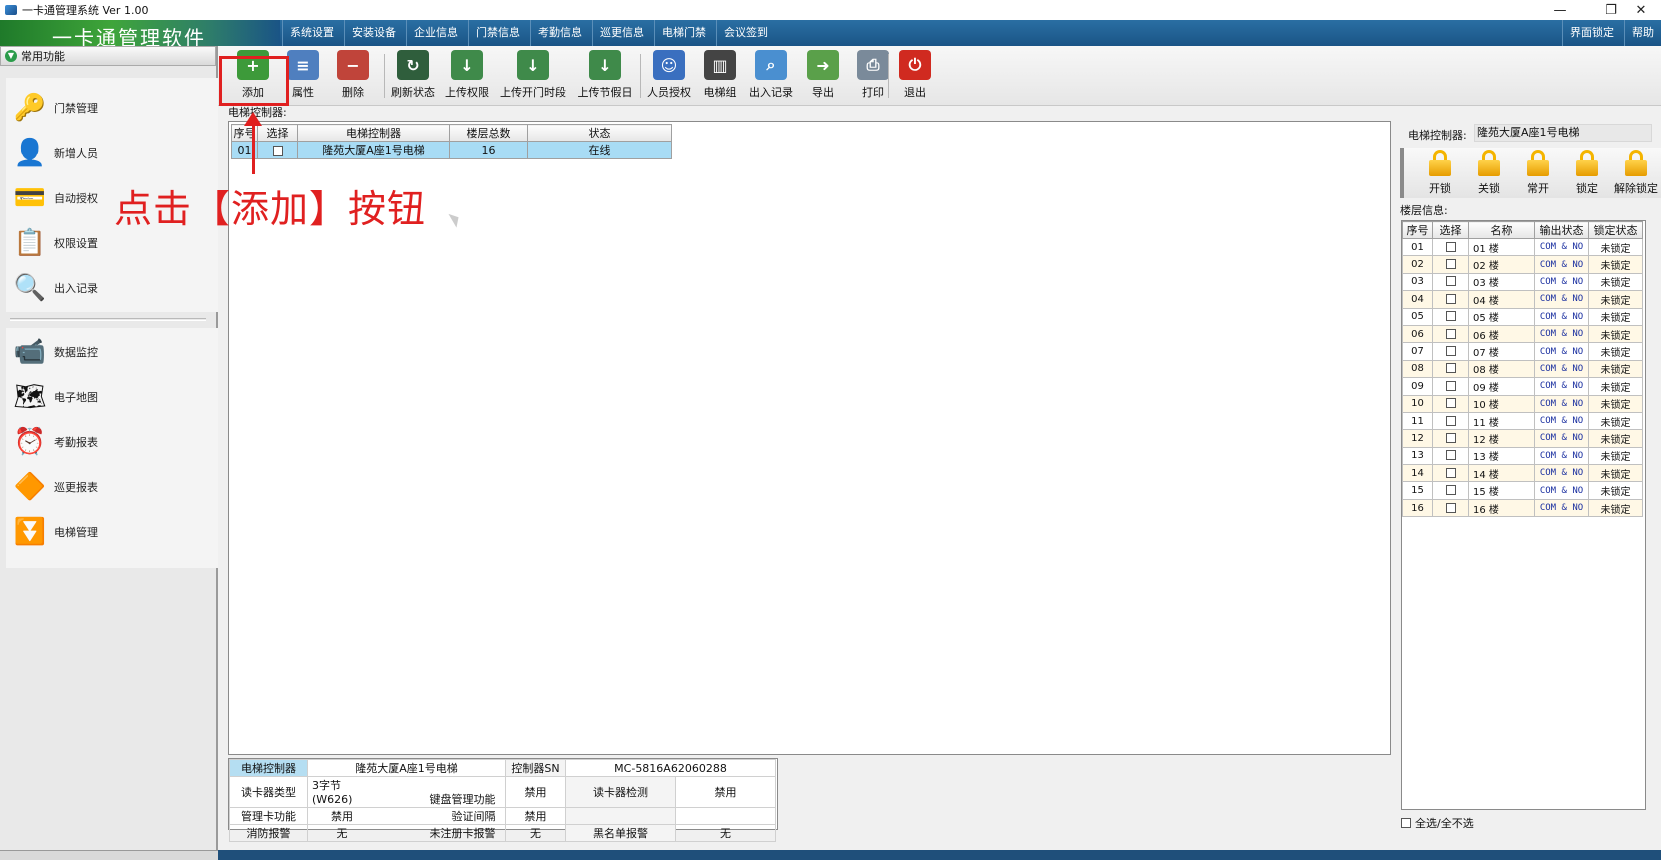 The width and height of the screenshot is (1661, 860). I want to click on select-all-checkbox, so click(1406, 823).